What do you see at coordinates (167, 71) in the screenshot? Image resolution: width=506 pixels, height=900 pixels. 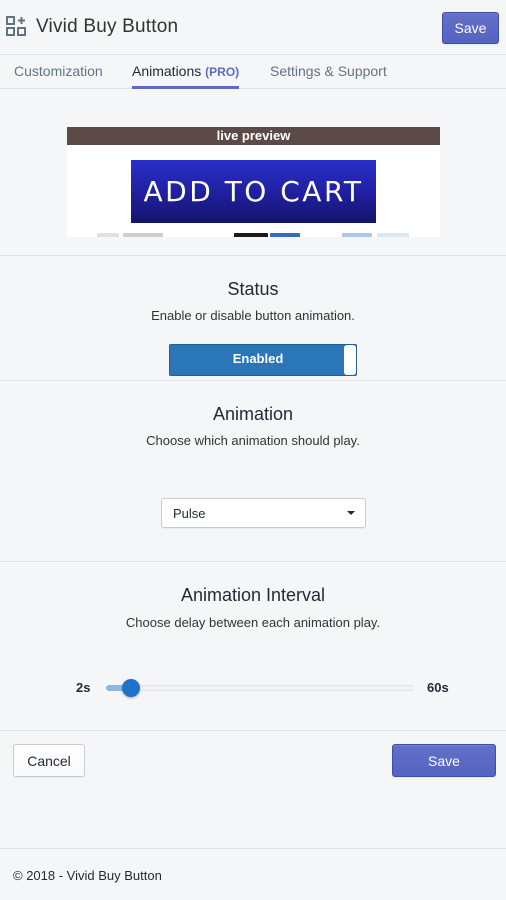 I see `tab-label: Animations` at bounding box center [167, 71].